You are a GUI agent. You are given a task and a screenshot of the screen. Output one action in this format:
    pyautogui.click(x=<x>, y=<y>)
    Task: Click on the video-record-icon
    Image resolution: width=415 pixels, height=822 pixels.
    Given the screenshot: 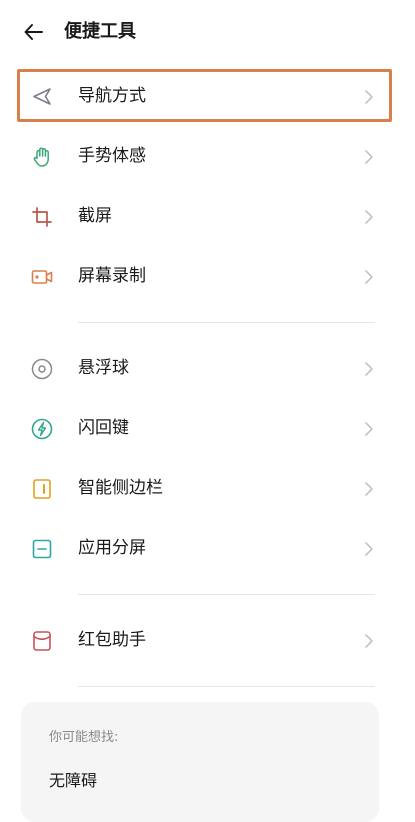 What is the action you would take?
    pyautogui.click(x=42, y=277)
    